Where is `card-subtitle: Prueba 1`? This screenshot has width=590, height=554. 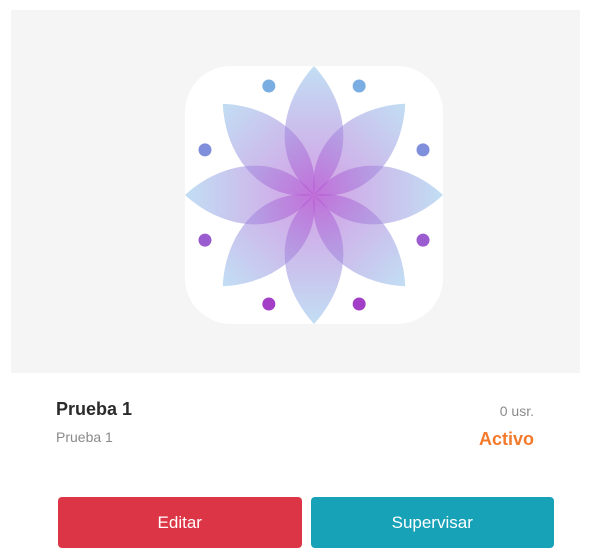 card-subtitle: Prueba 1 is located at coordinates (84, 437).